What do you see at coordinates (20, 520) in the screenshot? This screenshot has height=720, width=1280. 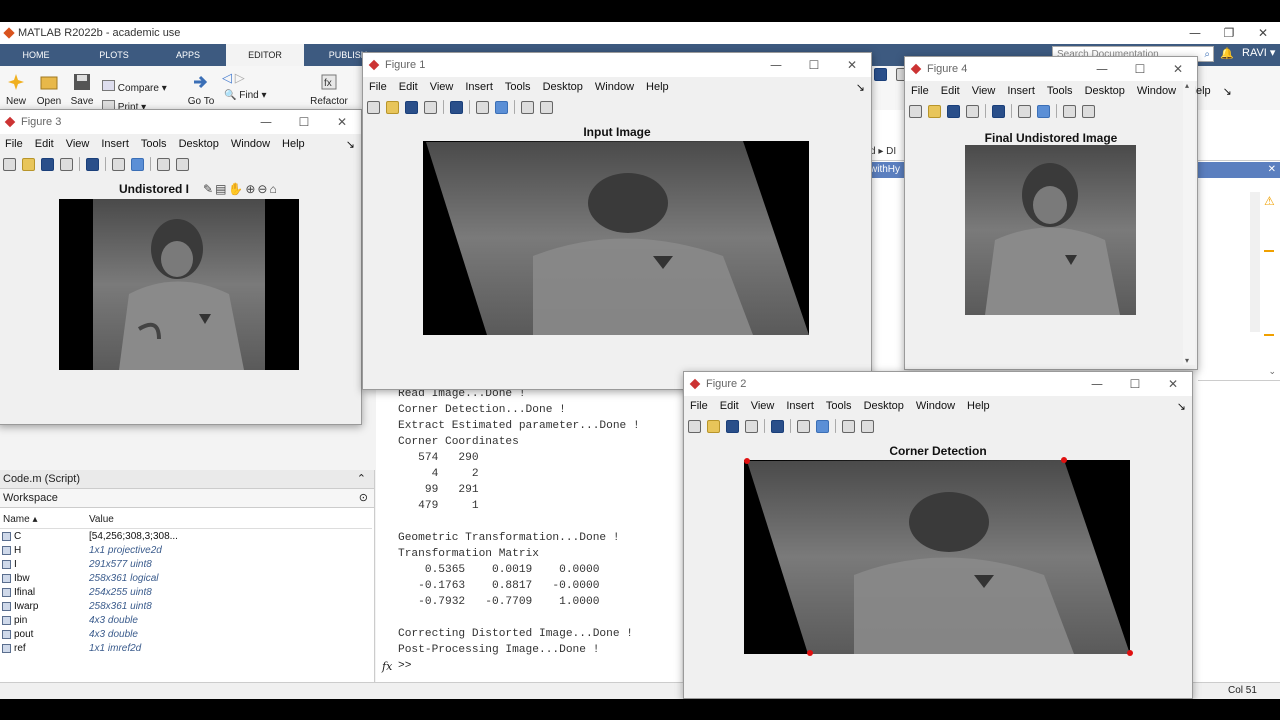 I see `name-column-header: Name ▴` at bounding box center [20, 520].